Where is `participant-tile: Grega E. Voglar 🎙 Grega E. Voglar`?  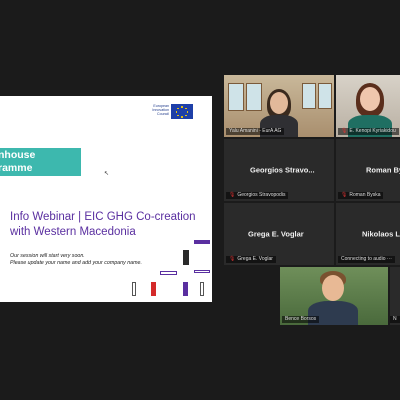
participant-tile: Grega E. Voglar 🎙 Grega E. Voglar is located at coordinates (279, 234).